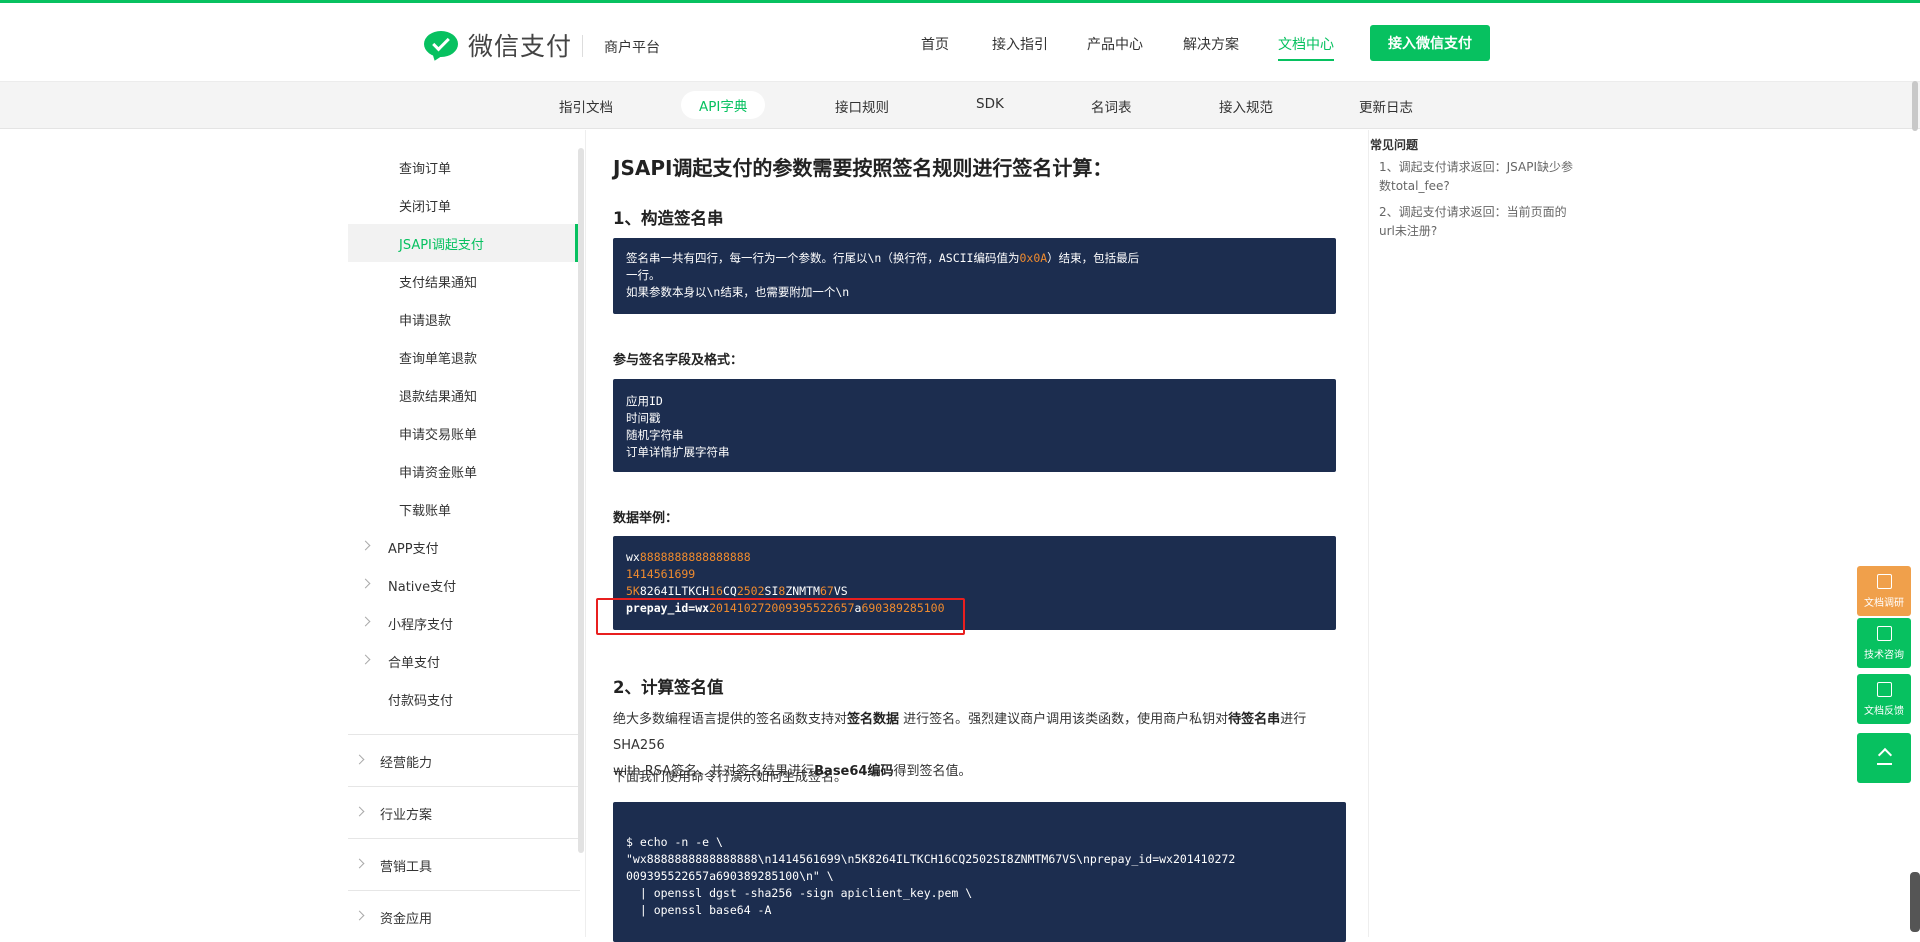 The width and height of the screenshot is (1920, 942). What do you see at coordinates (674, 842) in the screenshot?
I see `code-line: $ echo -n -e \` at bounding box center [674, 842].